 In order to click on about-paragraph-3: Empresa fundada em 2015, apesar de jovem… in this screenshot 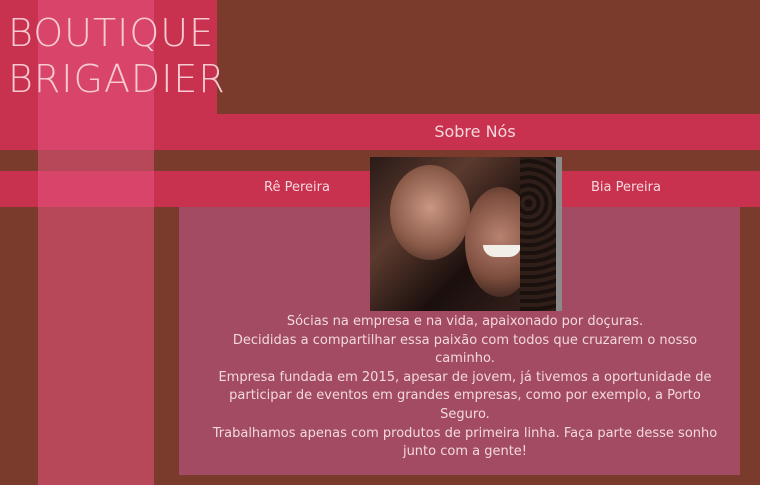, I will do `click(465, 395)`.